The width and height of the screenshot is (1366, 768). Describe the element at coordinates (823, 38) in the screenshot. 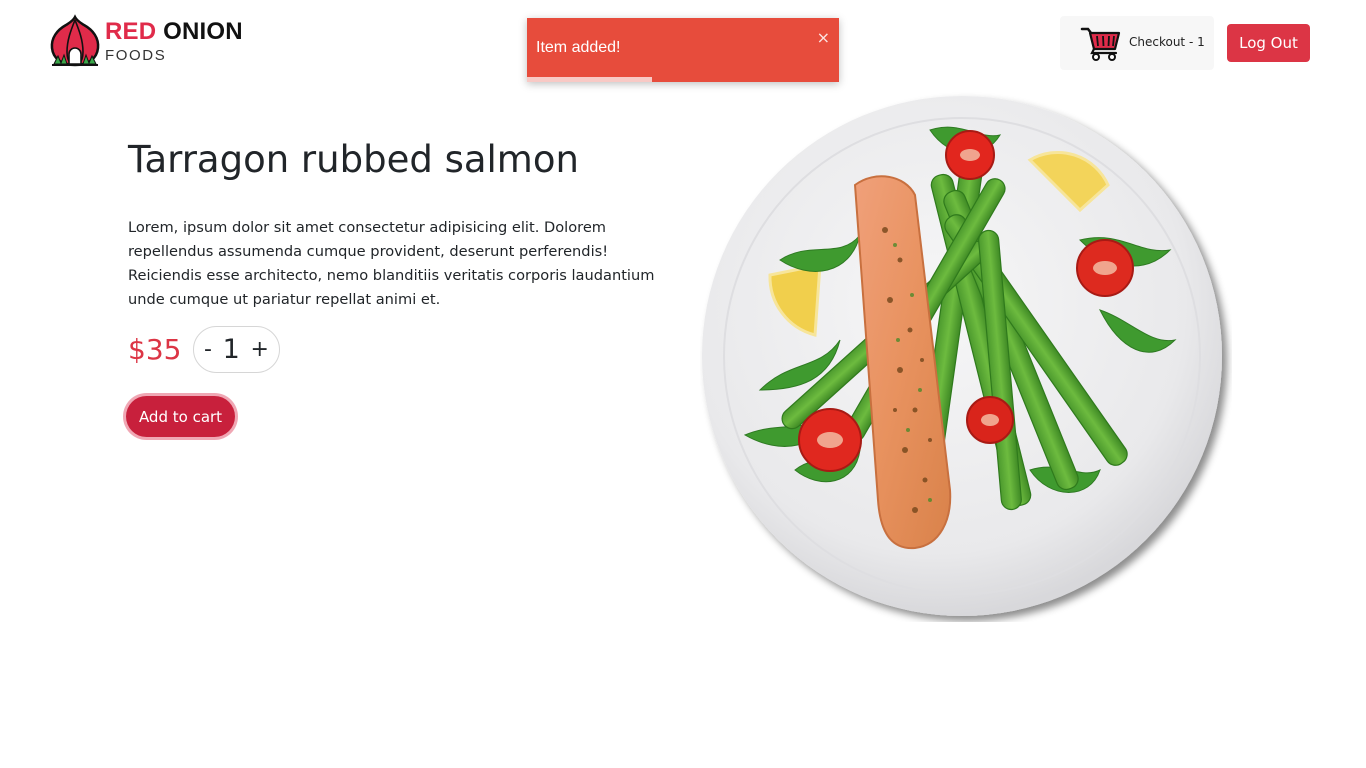

I see `close-icon: ×` at that location.